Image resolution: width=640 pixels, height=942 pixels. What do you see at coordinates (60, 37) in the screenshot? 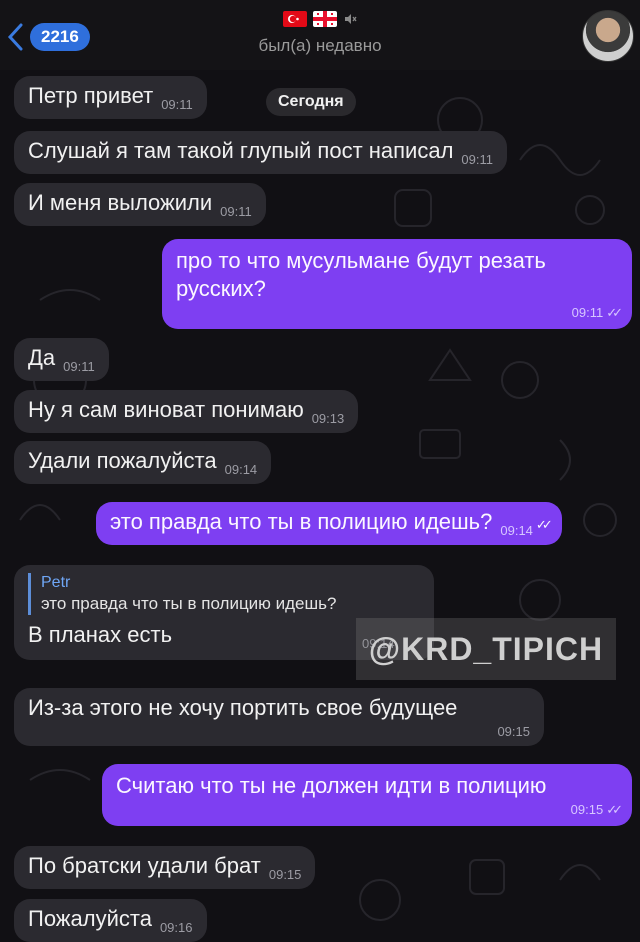
I see `unread-count-badge: 2216` at bounding box center [60, 37].